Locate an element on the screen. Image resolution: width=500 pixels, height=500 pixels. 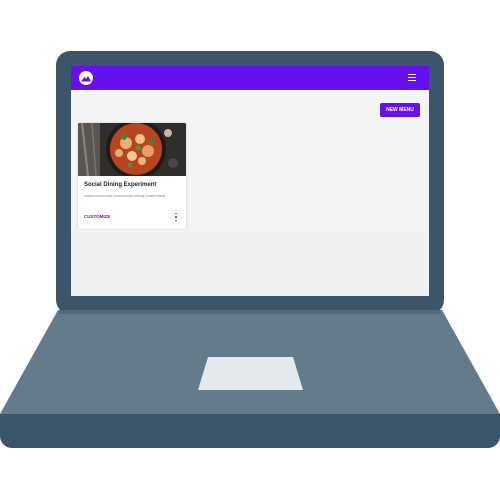
mountain-logo-icon is located at coordinates (86, 78).